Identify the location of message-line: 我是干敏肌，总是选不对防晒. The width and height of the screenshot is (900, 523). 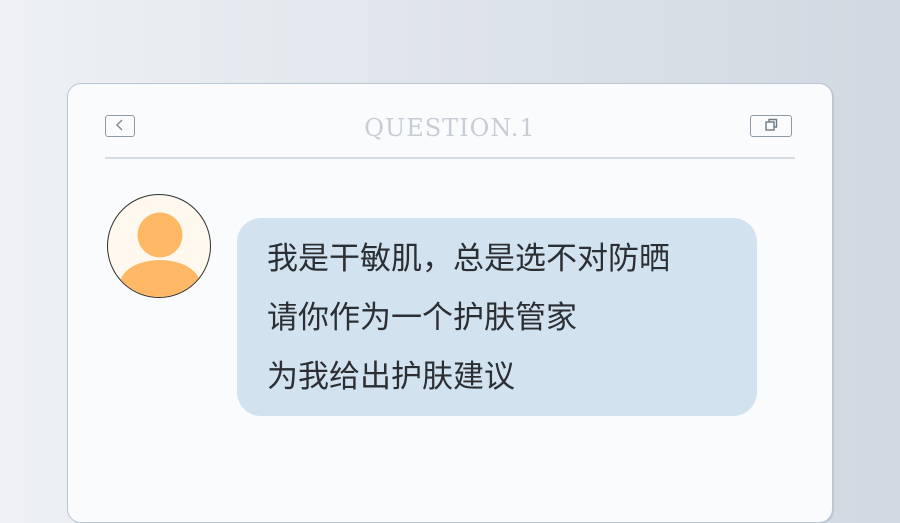
(468, 259).